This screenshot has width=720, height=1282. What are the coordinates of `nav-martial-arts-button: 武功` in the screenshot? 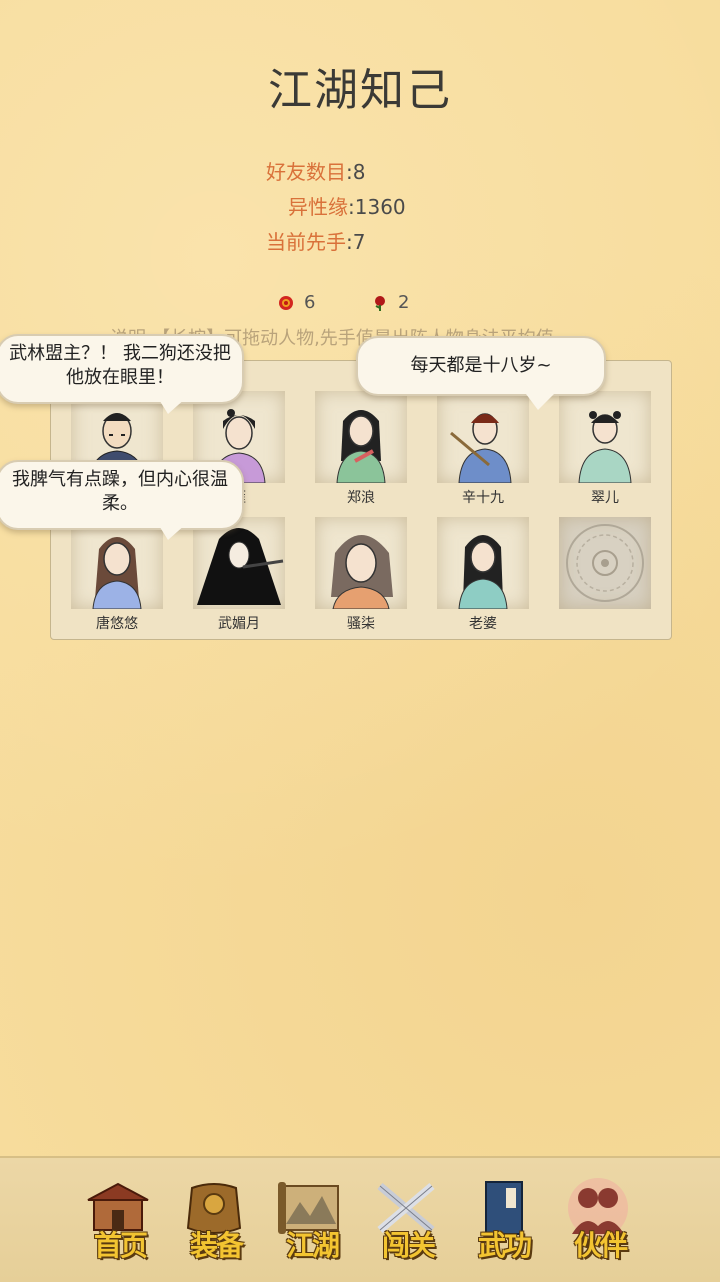 It's located at (502, 1220).